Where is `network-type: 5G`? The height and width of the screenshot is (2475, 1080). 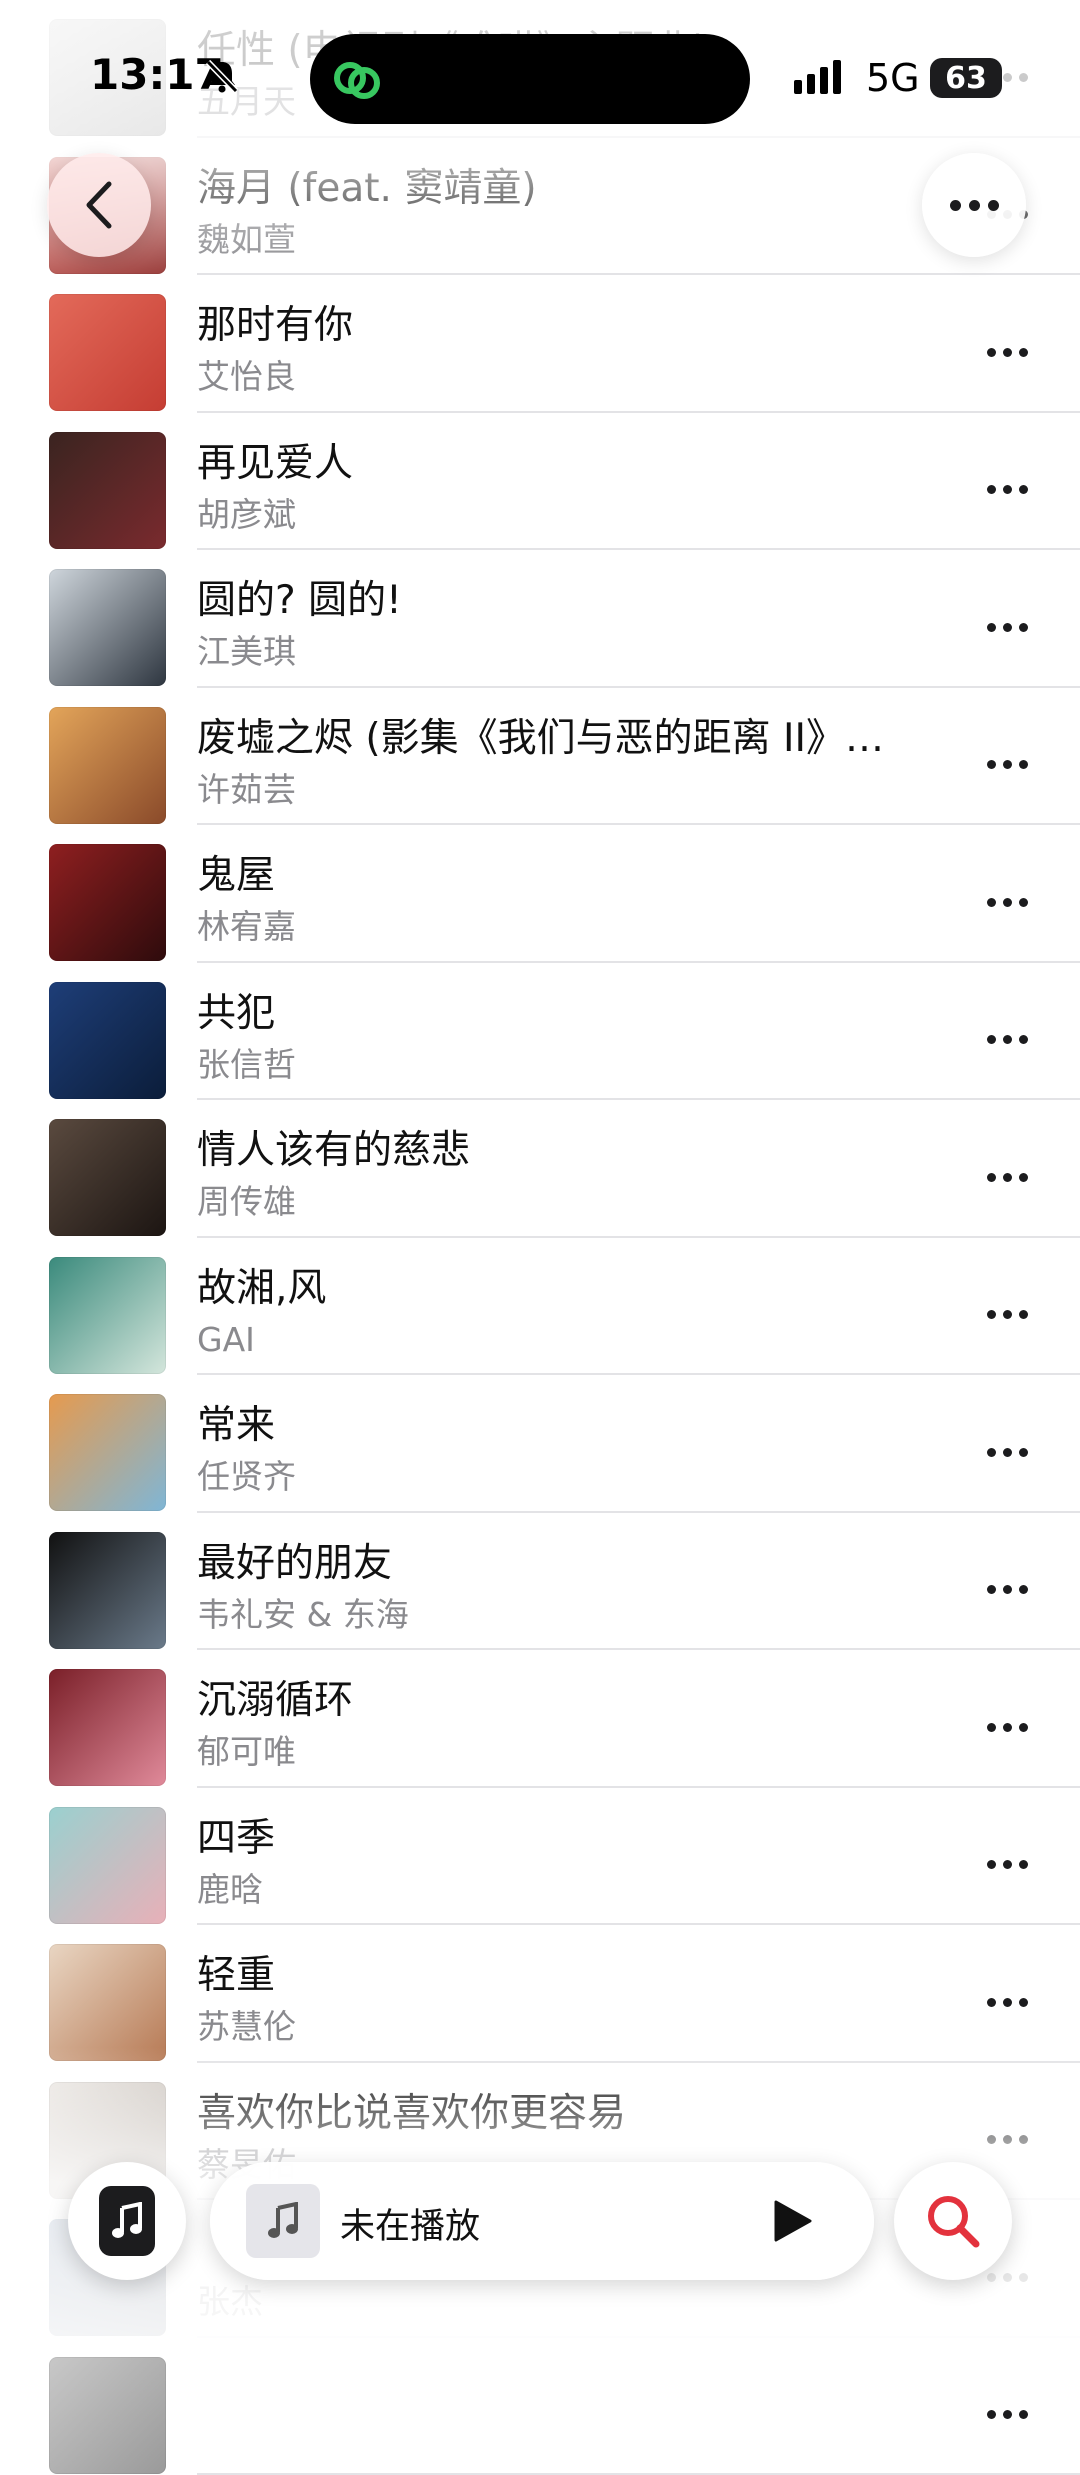
network-type: 5G is located at coordinates (893, 78).